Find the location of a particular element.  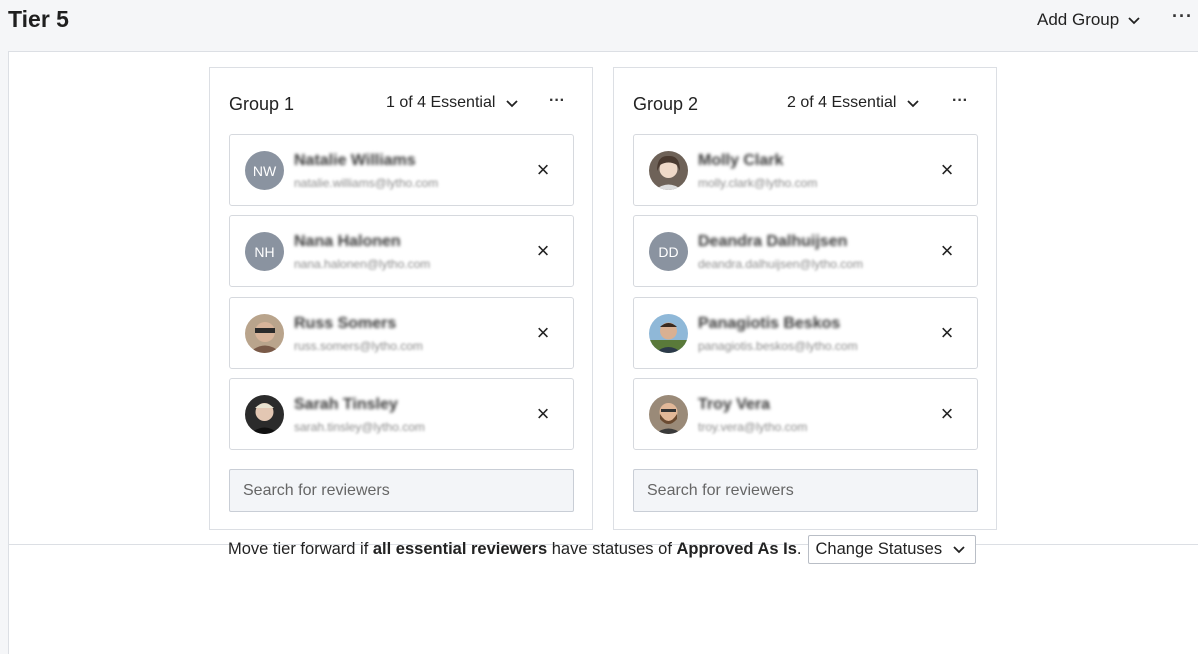

avatar: DD is located at coordinates (668, 251).